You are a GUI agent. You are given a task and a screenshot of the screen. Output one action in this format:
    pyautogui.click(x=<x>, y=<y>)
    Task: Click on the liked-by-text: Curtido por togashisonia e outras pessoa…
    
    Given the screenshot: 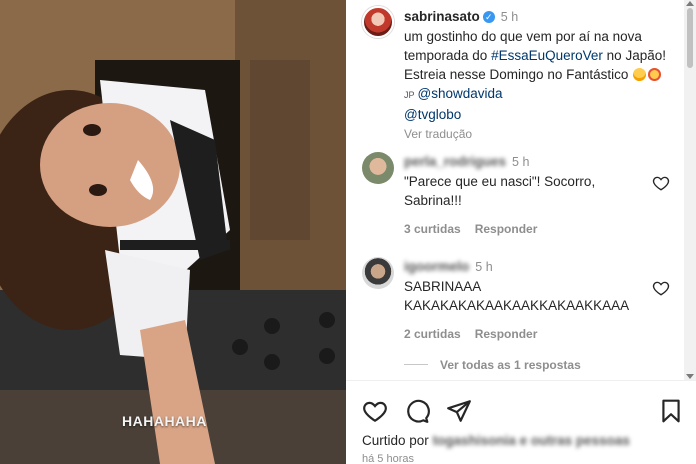 What is the action you would take?
    pyautogui.click(x=496, y=440)
    